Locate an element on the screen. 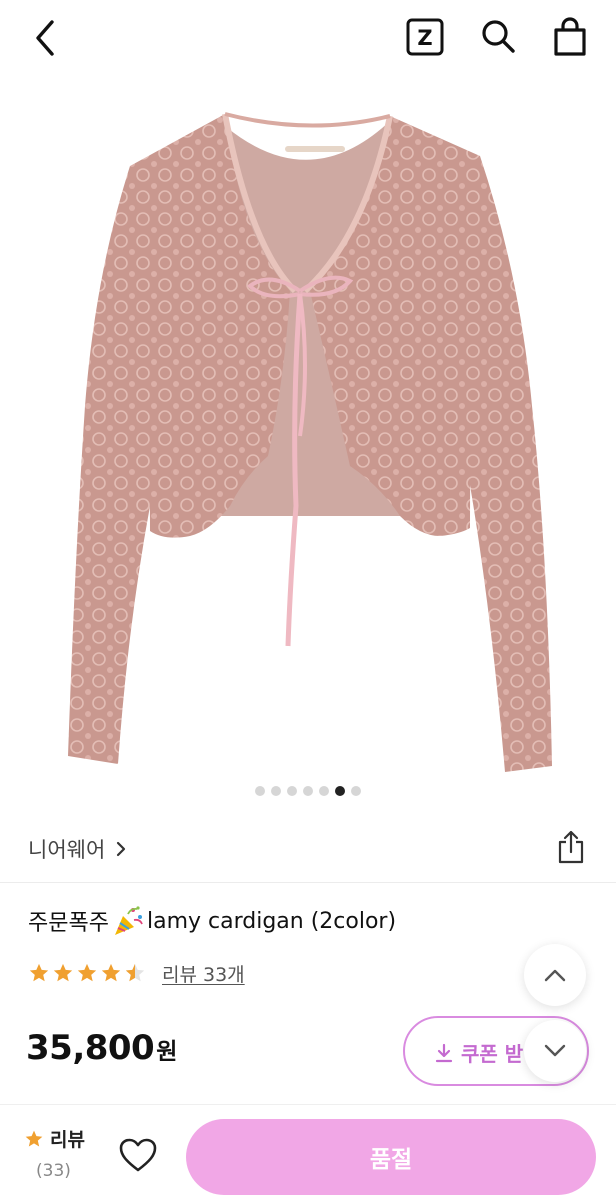  scroll-down-button is located at coordinates (555, 1051).